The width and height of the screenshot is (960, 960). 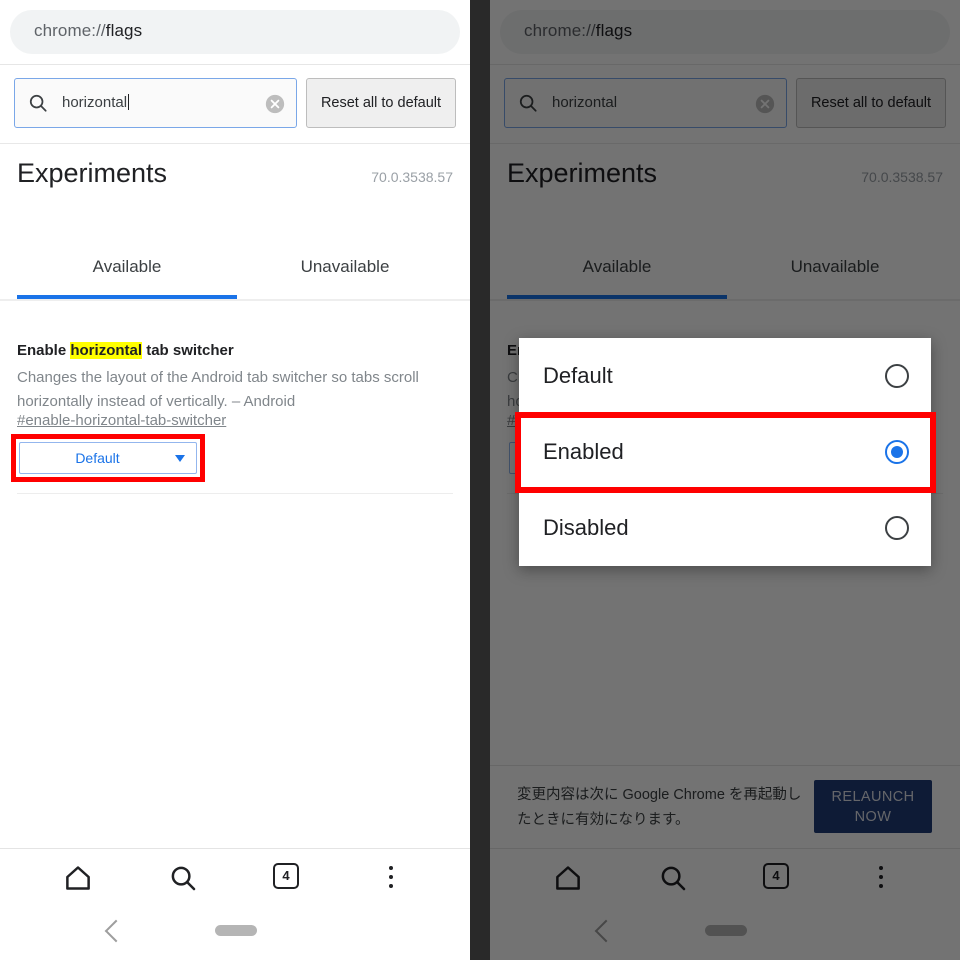 I want to click on dialog-option-default: Default, so click(x=725, y=376).